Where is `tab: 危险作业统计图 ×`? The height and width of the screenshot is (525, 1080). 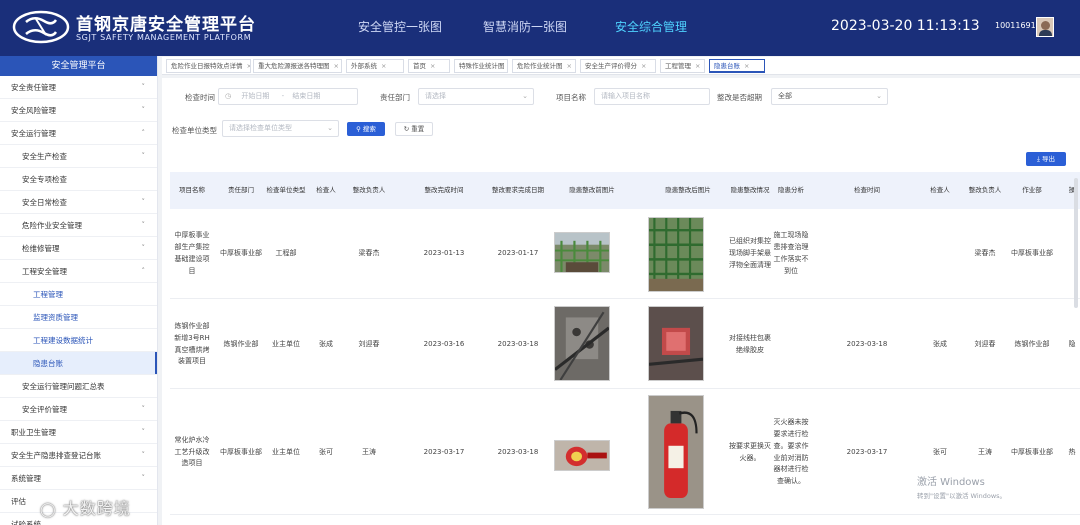 tab: 危险作业统计图 × is located at coordinates (544, 66).